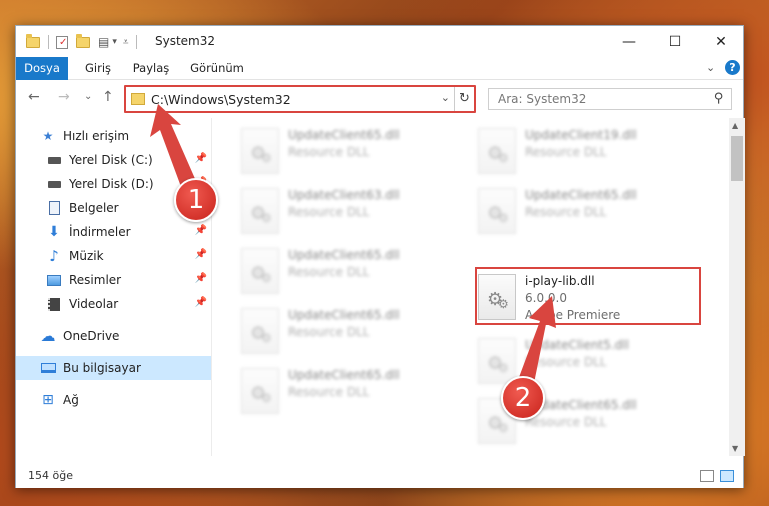 This screenshot has width=769, height=506. I want to click on address-bar: C:\Windows\System32 ⌄ ↻, so click(300, 99).